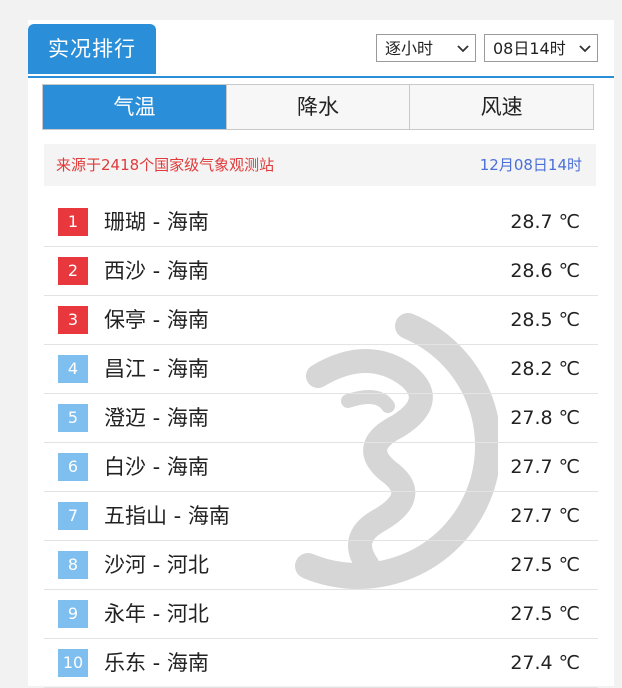 This screenshot has height=688, width=622. Describe the element at coordinates (545, 320) in the screenshot. I see `station-value: 28.5 ℃` at that location.